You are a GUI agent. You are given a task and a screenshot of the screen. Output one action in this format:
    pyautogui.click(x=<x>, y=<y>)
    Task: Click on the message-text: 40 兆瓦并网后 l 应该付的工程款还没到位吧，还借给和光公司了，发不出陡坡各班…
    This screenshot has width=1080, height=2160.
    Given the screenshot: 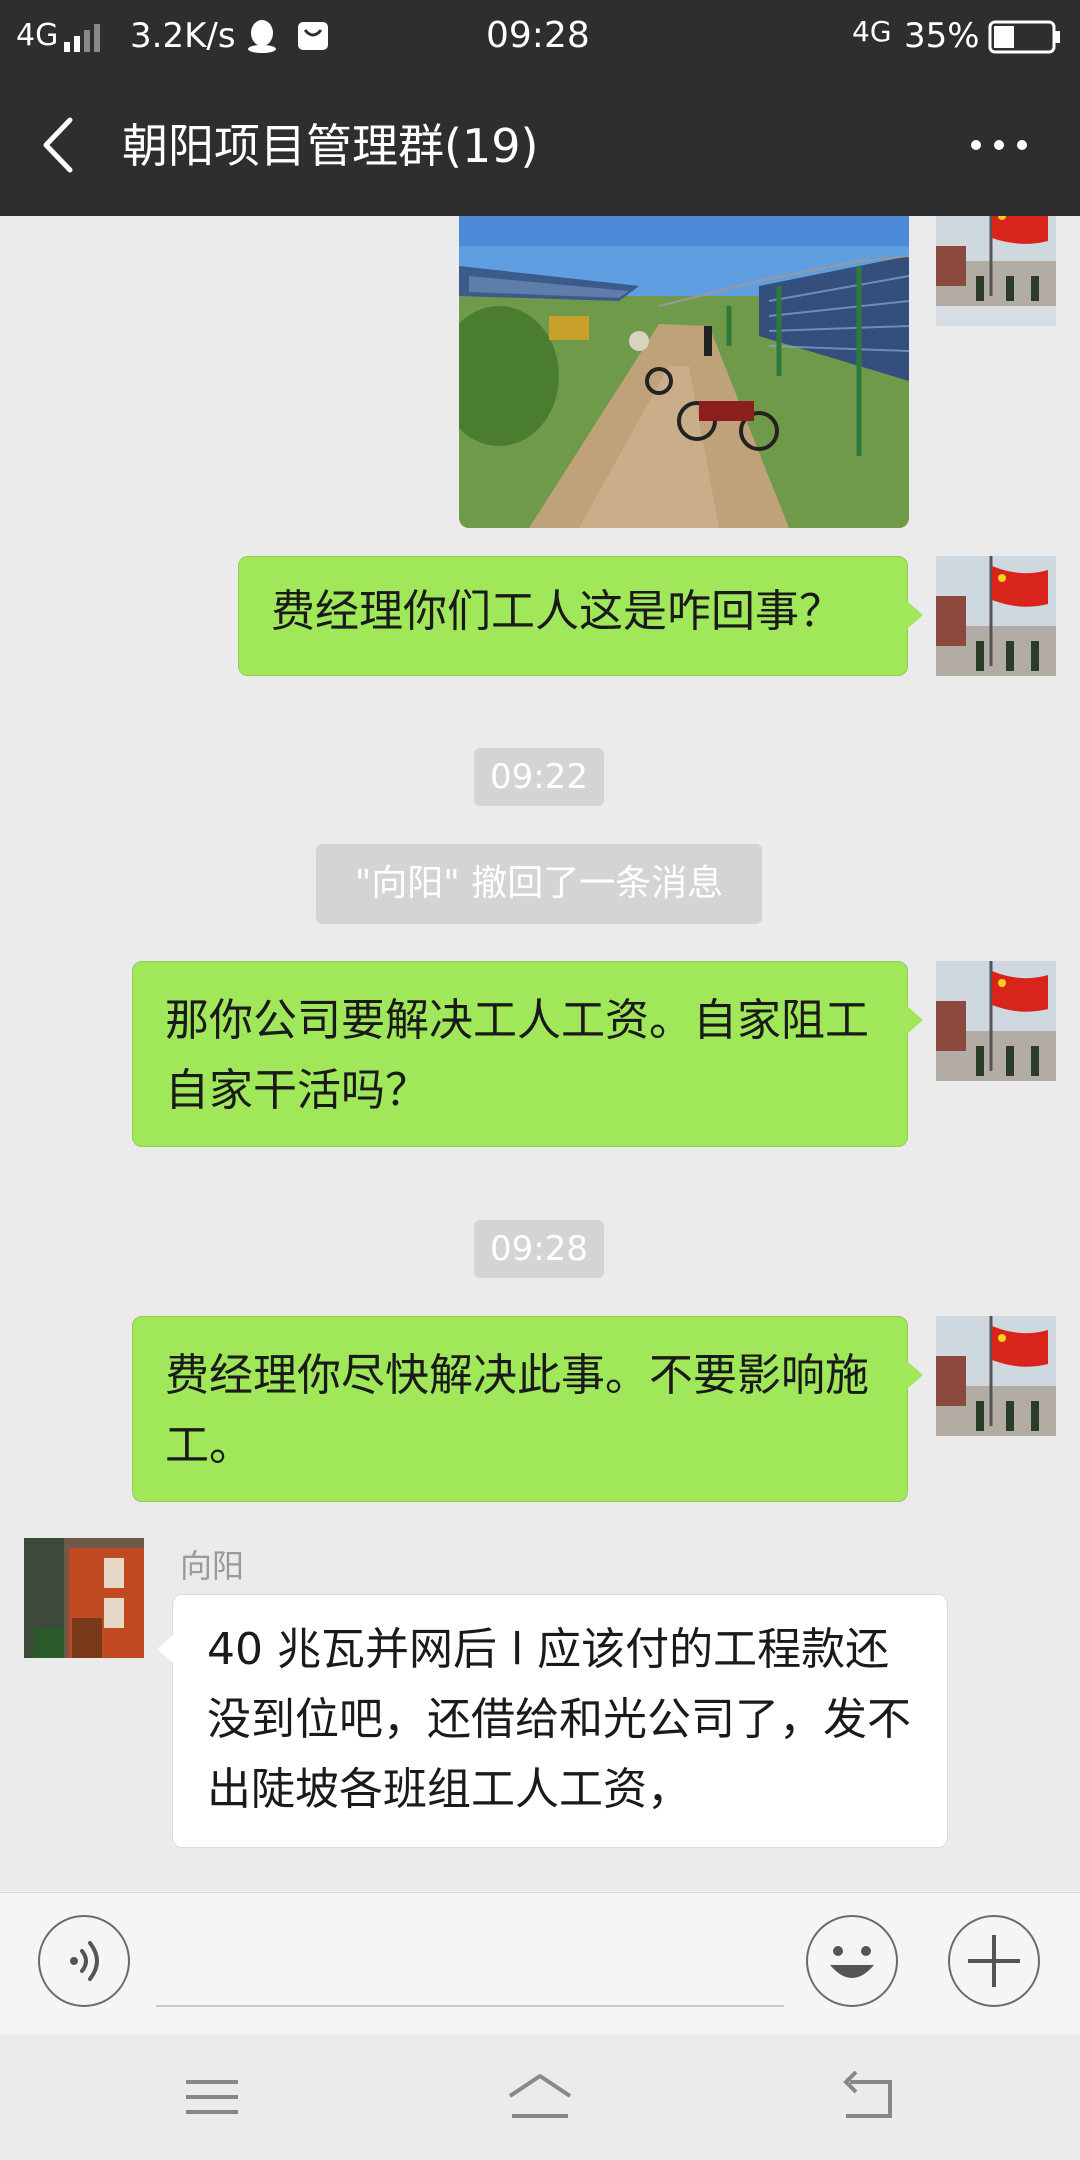 What is the action you would take?
    pyautogui.click(x=559, y=1719)
    